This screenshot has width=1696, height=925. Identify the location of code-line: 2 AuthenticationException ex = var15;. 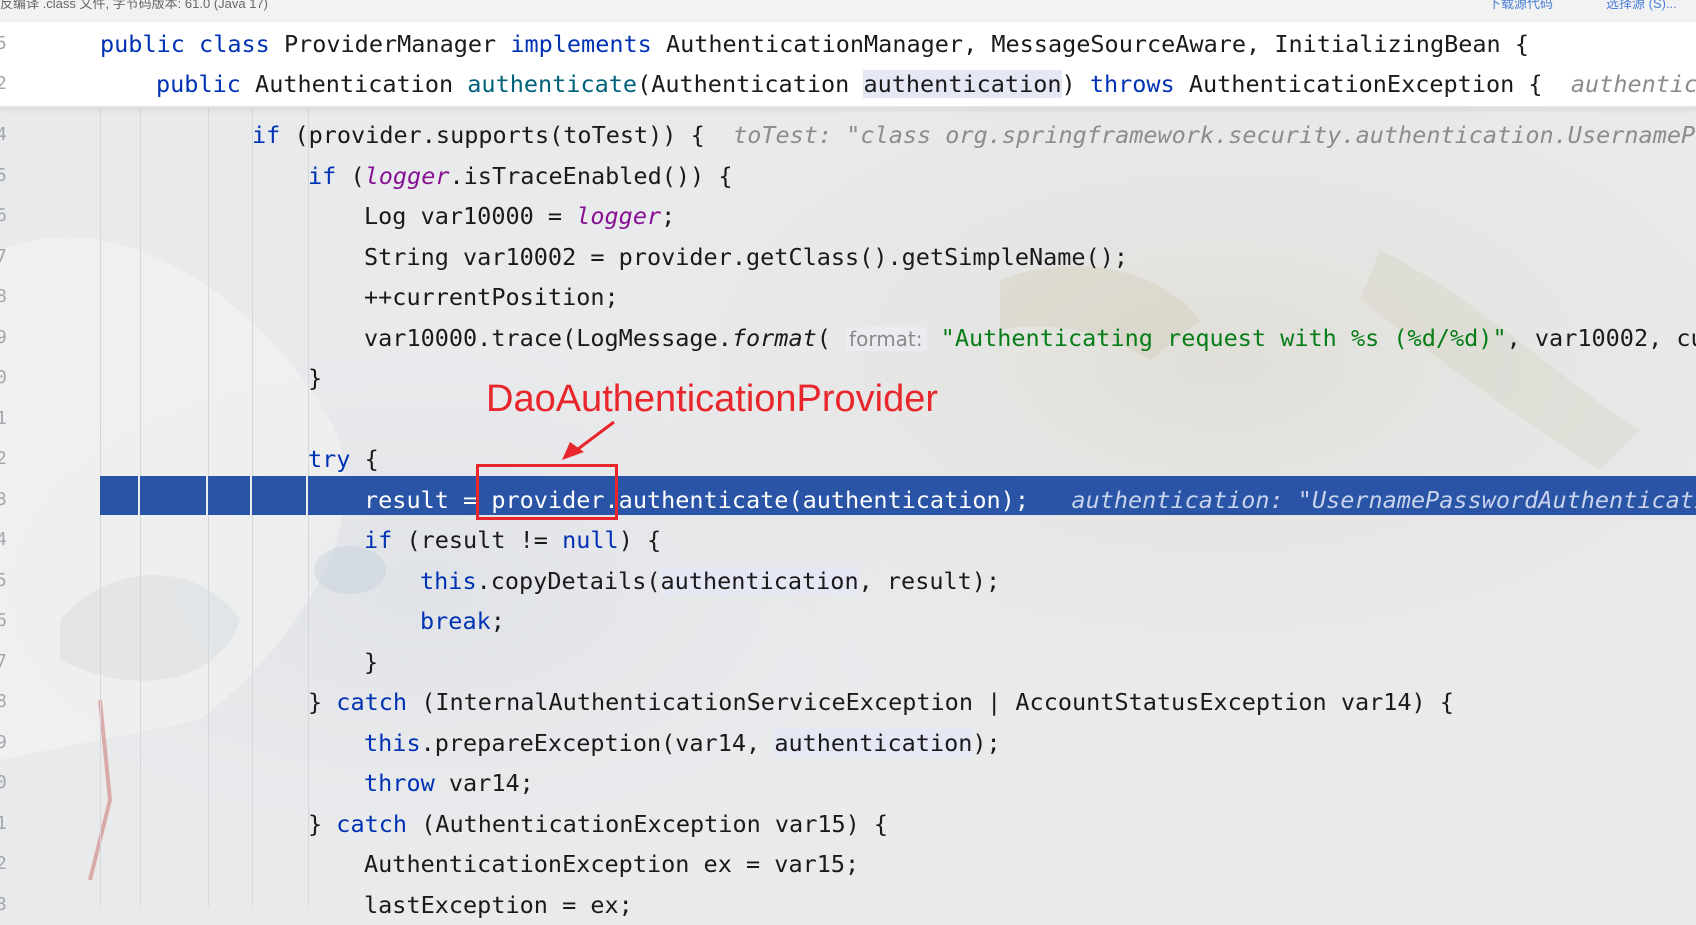
(848, 864).